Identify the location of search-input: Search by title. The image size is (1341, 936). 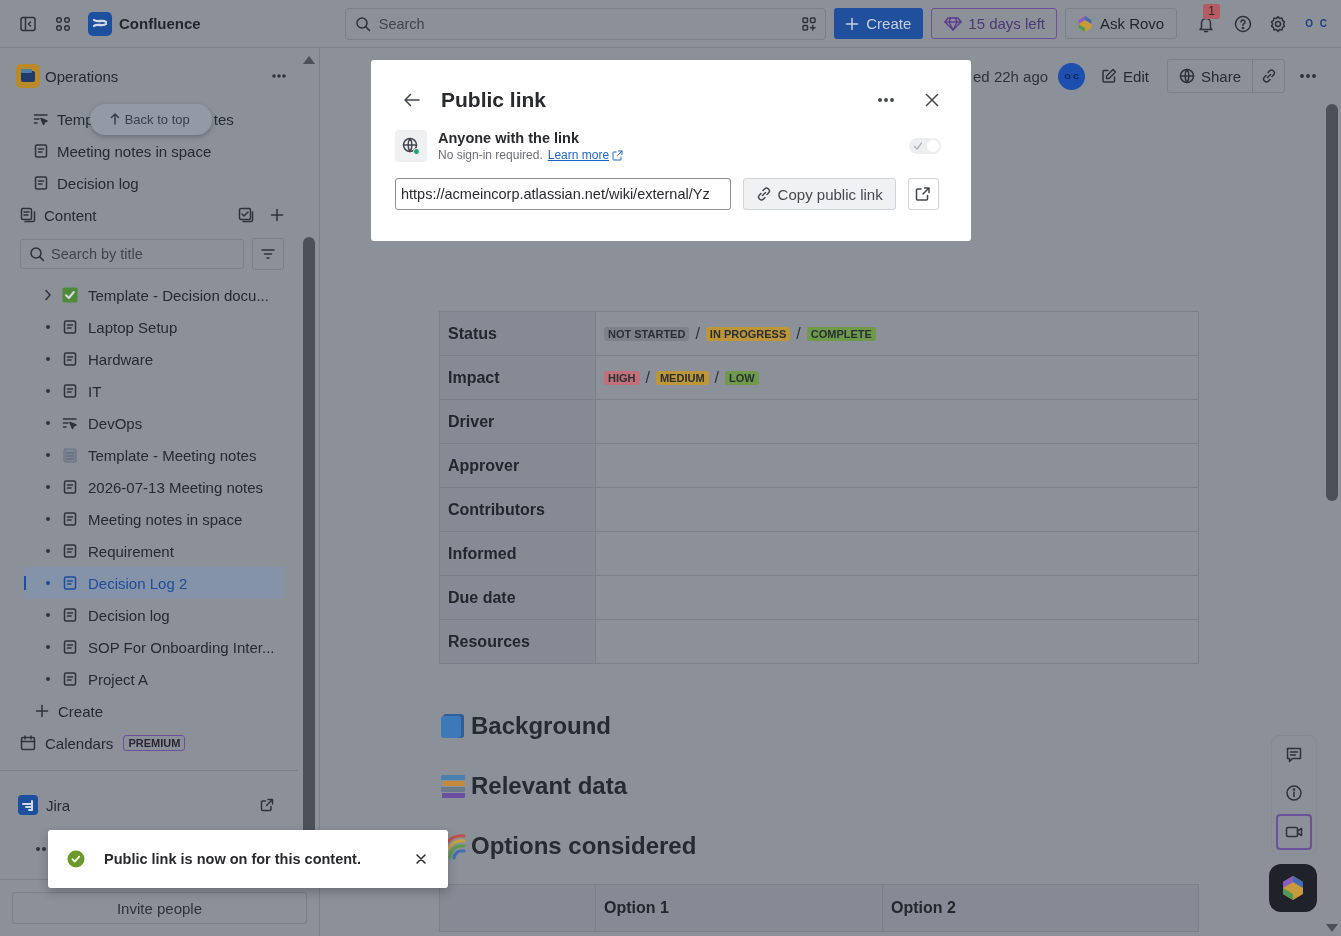
(143, 254).